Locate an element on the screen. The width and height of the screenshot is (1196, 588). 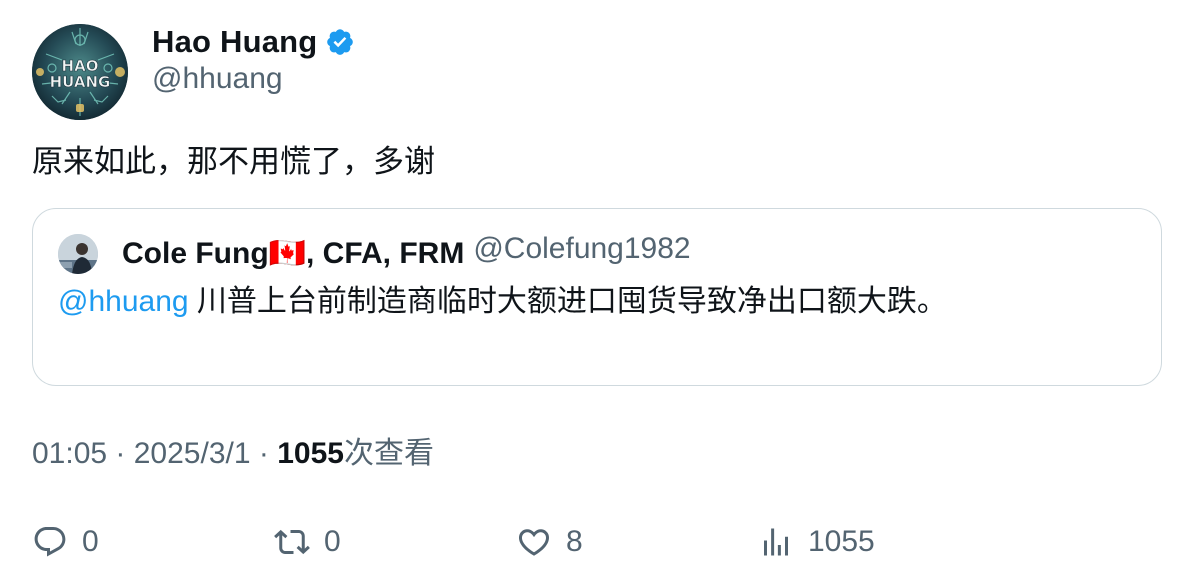
tweet-meta: 01:05 · 2025/3/1 · 1055次查看 is located at coordinates (233, 454).